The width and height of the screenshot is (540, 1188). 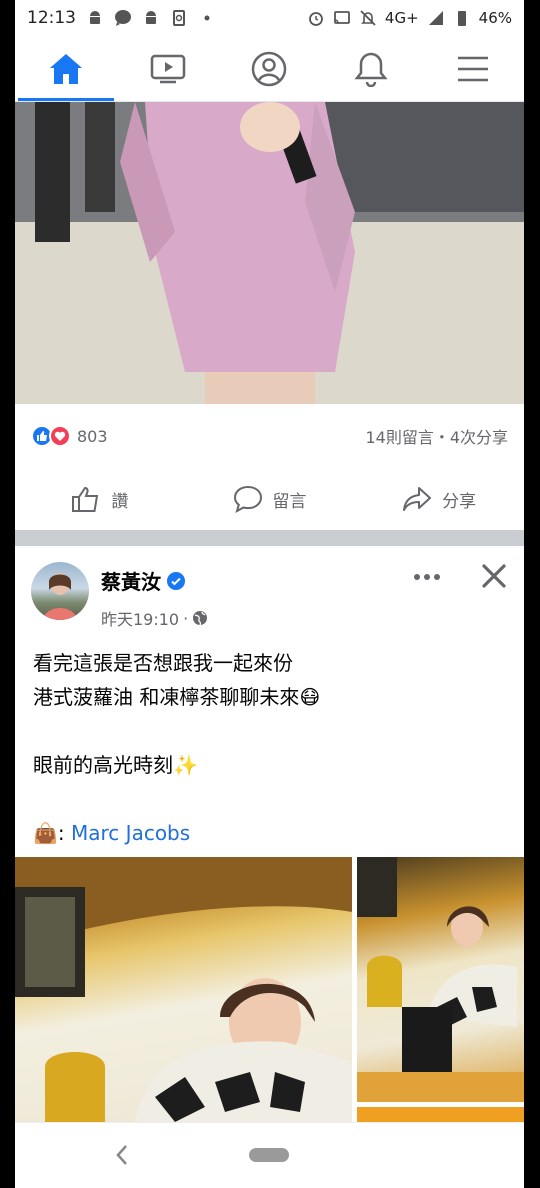 I want to click on network-type: 4G+, so click(x=401, y=18).